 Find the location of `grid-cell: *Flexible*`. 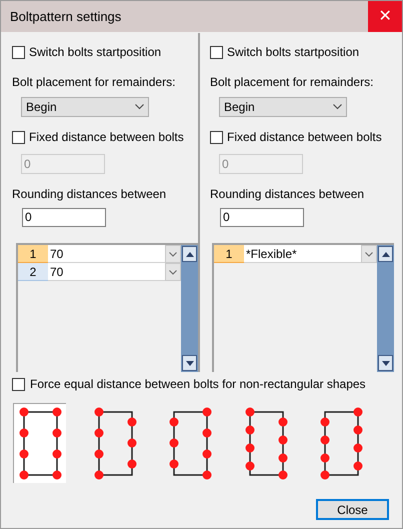

grid-cell: *Flexible* is located at coordinates (302, 254).